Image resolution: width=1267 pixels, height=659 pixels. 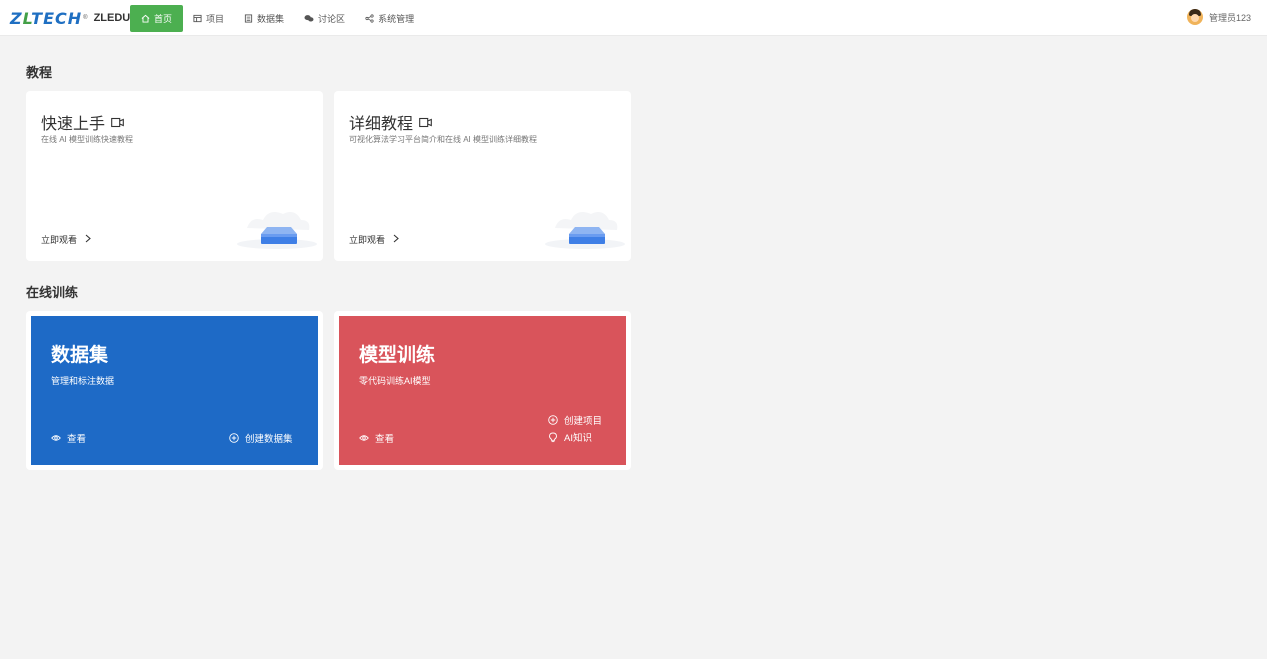 I want to click on card-description: 可视化算法学习平台简介和在线 AI 模型训练详细教程, so click(x=443, y=139).